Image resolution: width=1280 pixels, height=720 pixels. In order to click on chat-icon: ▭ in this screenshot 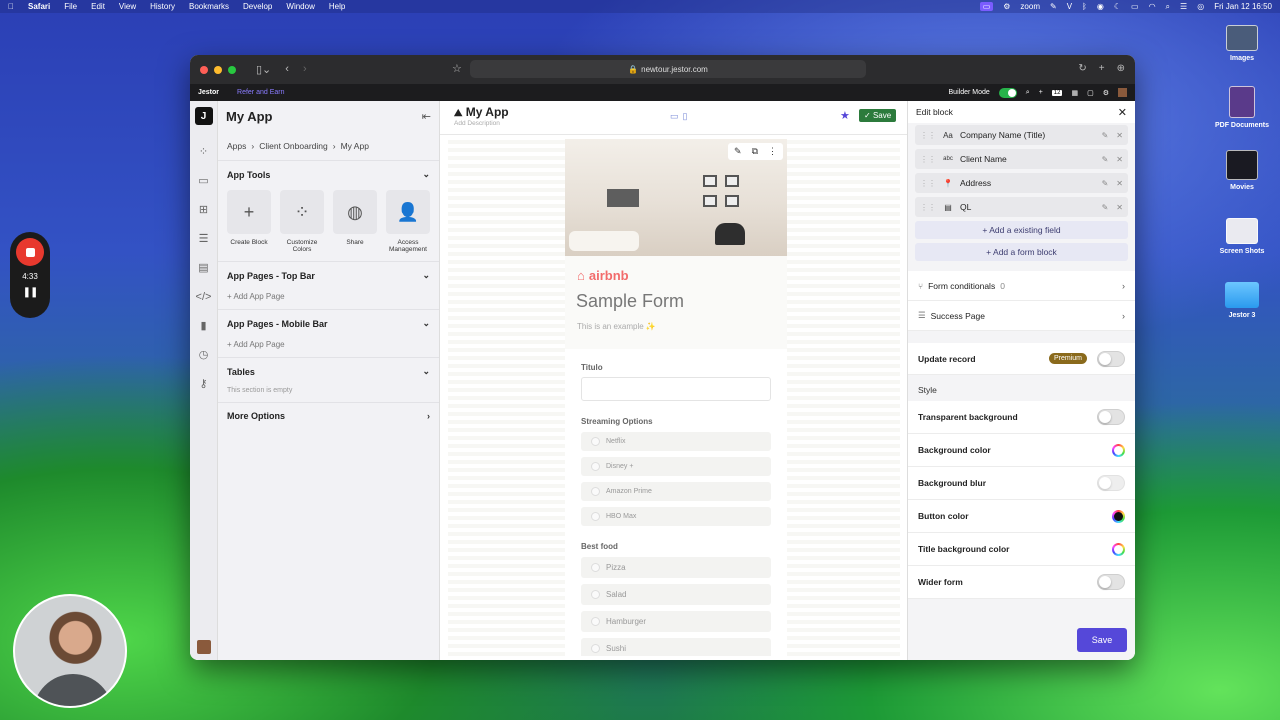, I will do `click(203, 180)`.